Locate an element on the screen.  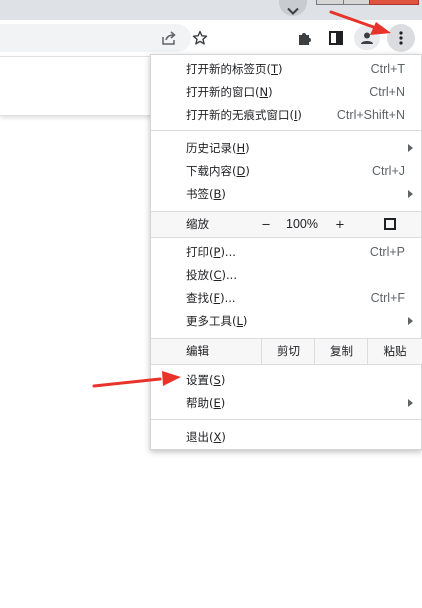
shortcut-text: Ctrl+Shift+N is located at coordinates (370, 115).